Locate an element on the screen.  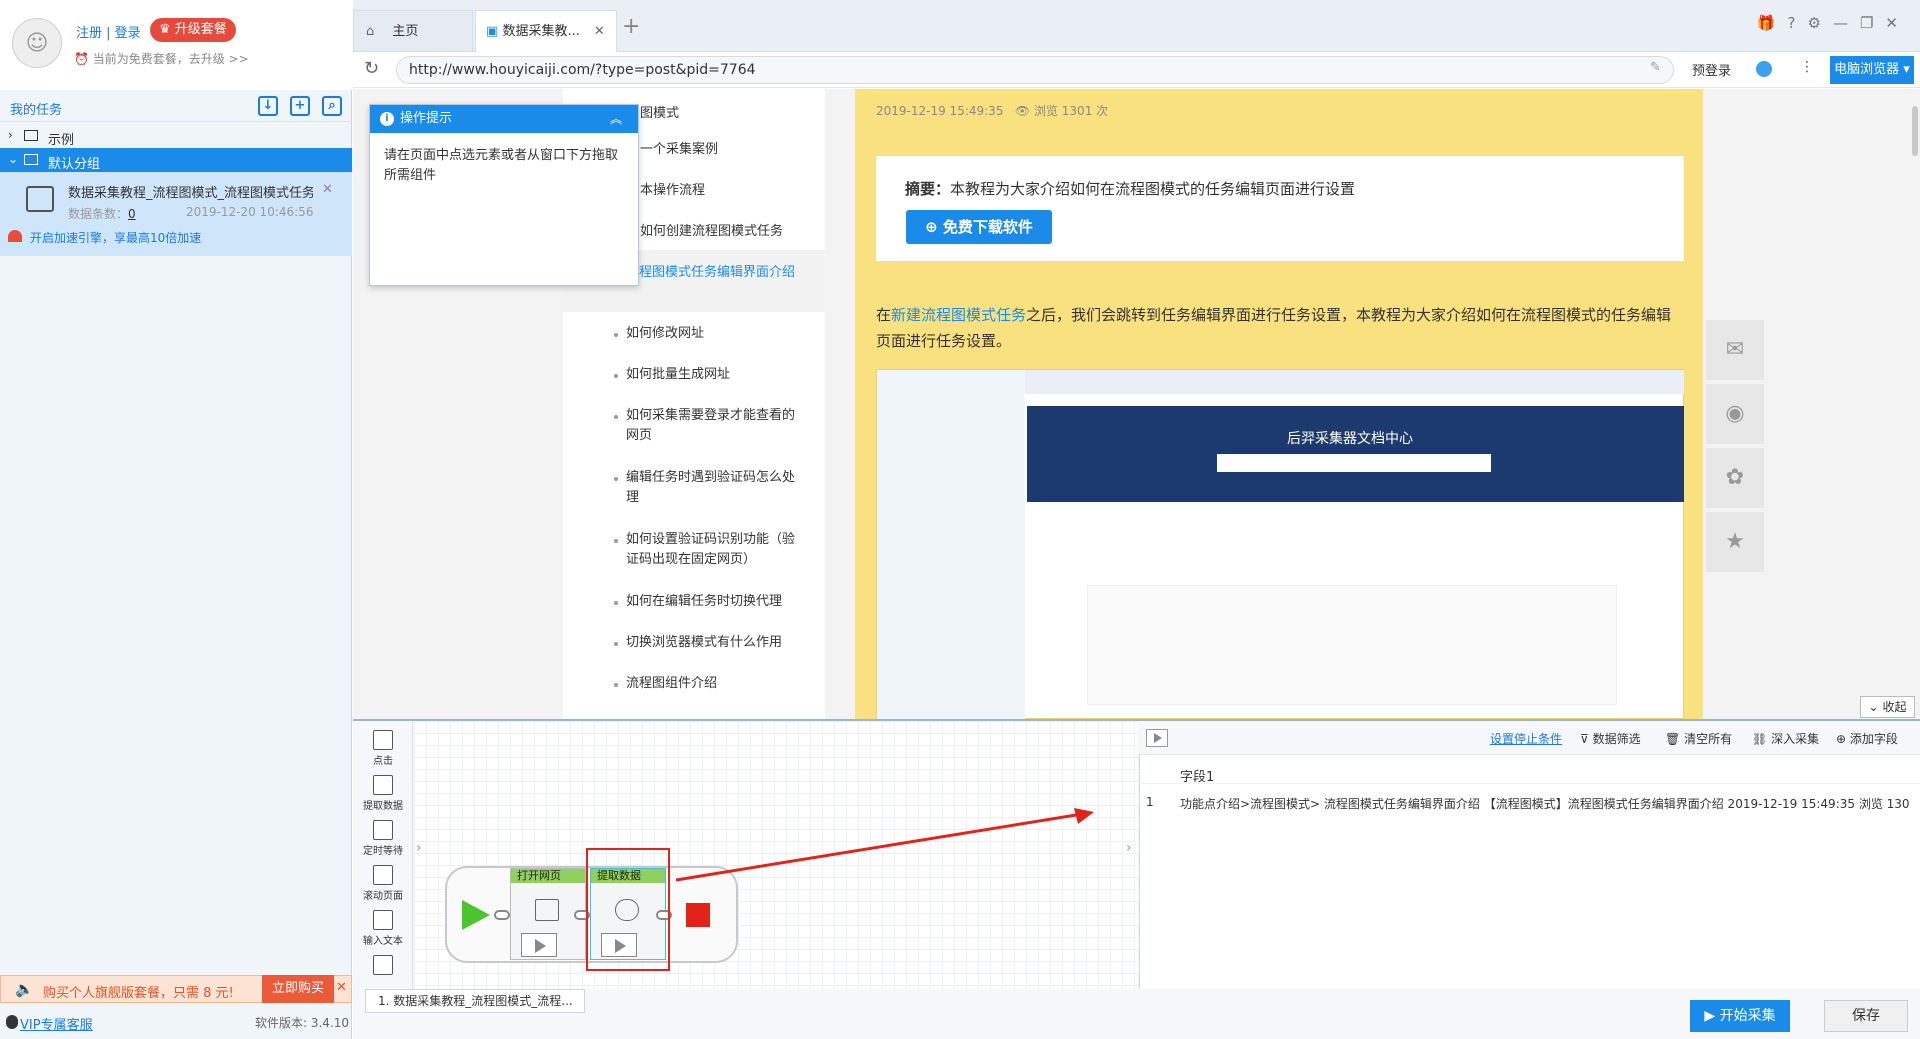
tab-home: ⌂ 主页 is located at coordinates (413, 31).